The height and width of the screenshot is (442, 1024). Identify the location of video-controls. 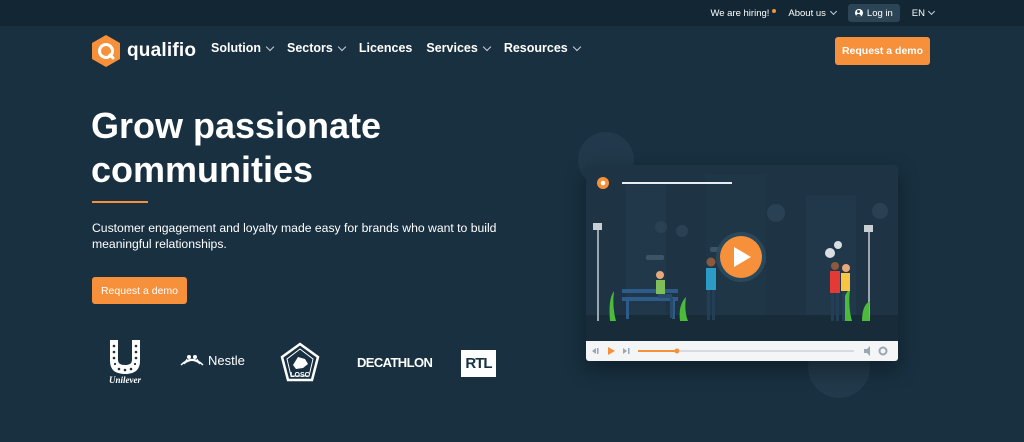
(742, 351).